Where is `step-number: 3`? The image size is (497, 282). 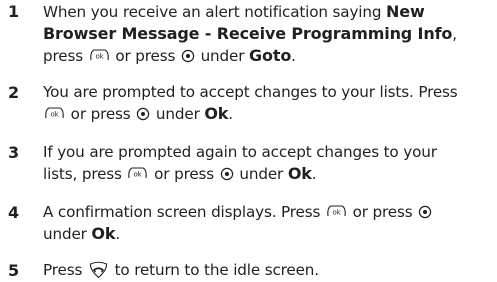 step-number: 3 is located at coordinates (14, 152).